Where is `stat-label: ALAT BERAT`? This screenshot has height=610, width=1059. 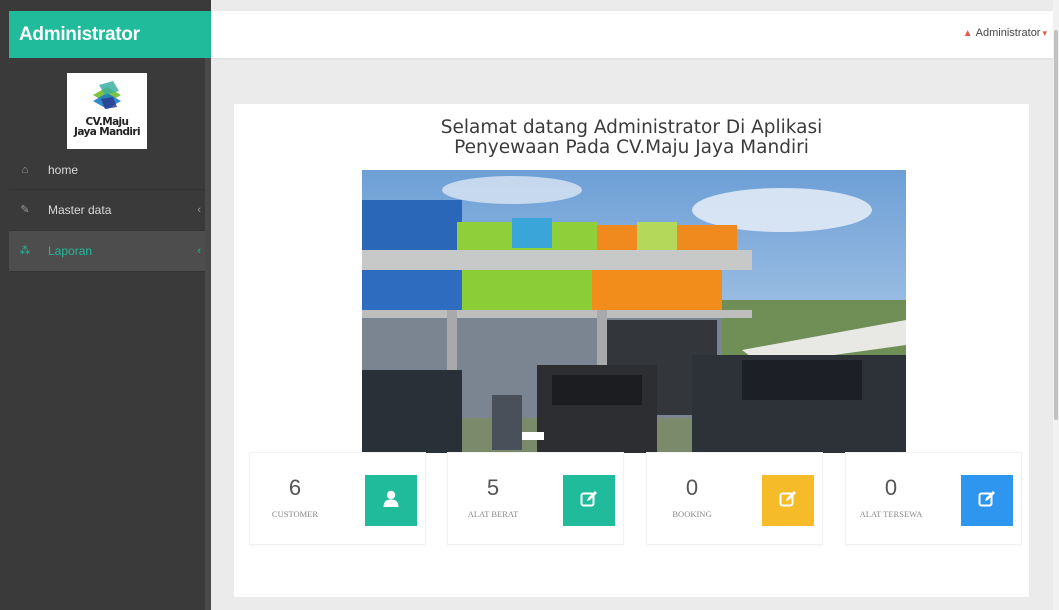 stat-label: ALAT BERAT is located at coordinates (493, 514).